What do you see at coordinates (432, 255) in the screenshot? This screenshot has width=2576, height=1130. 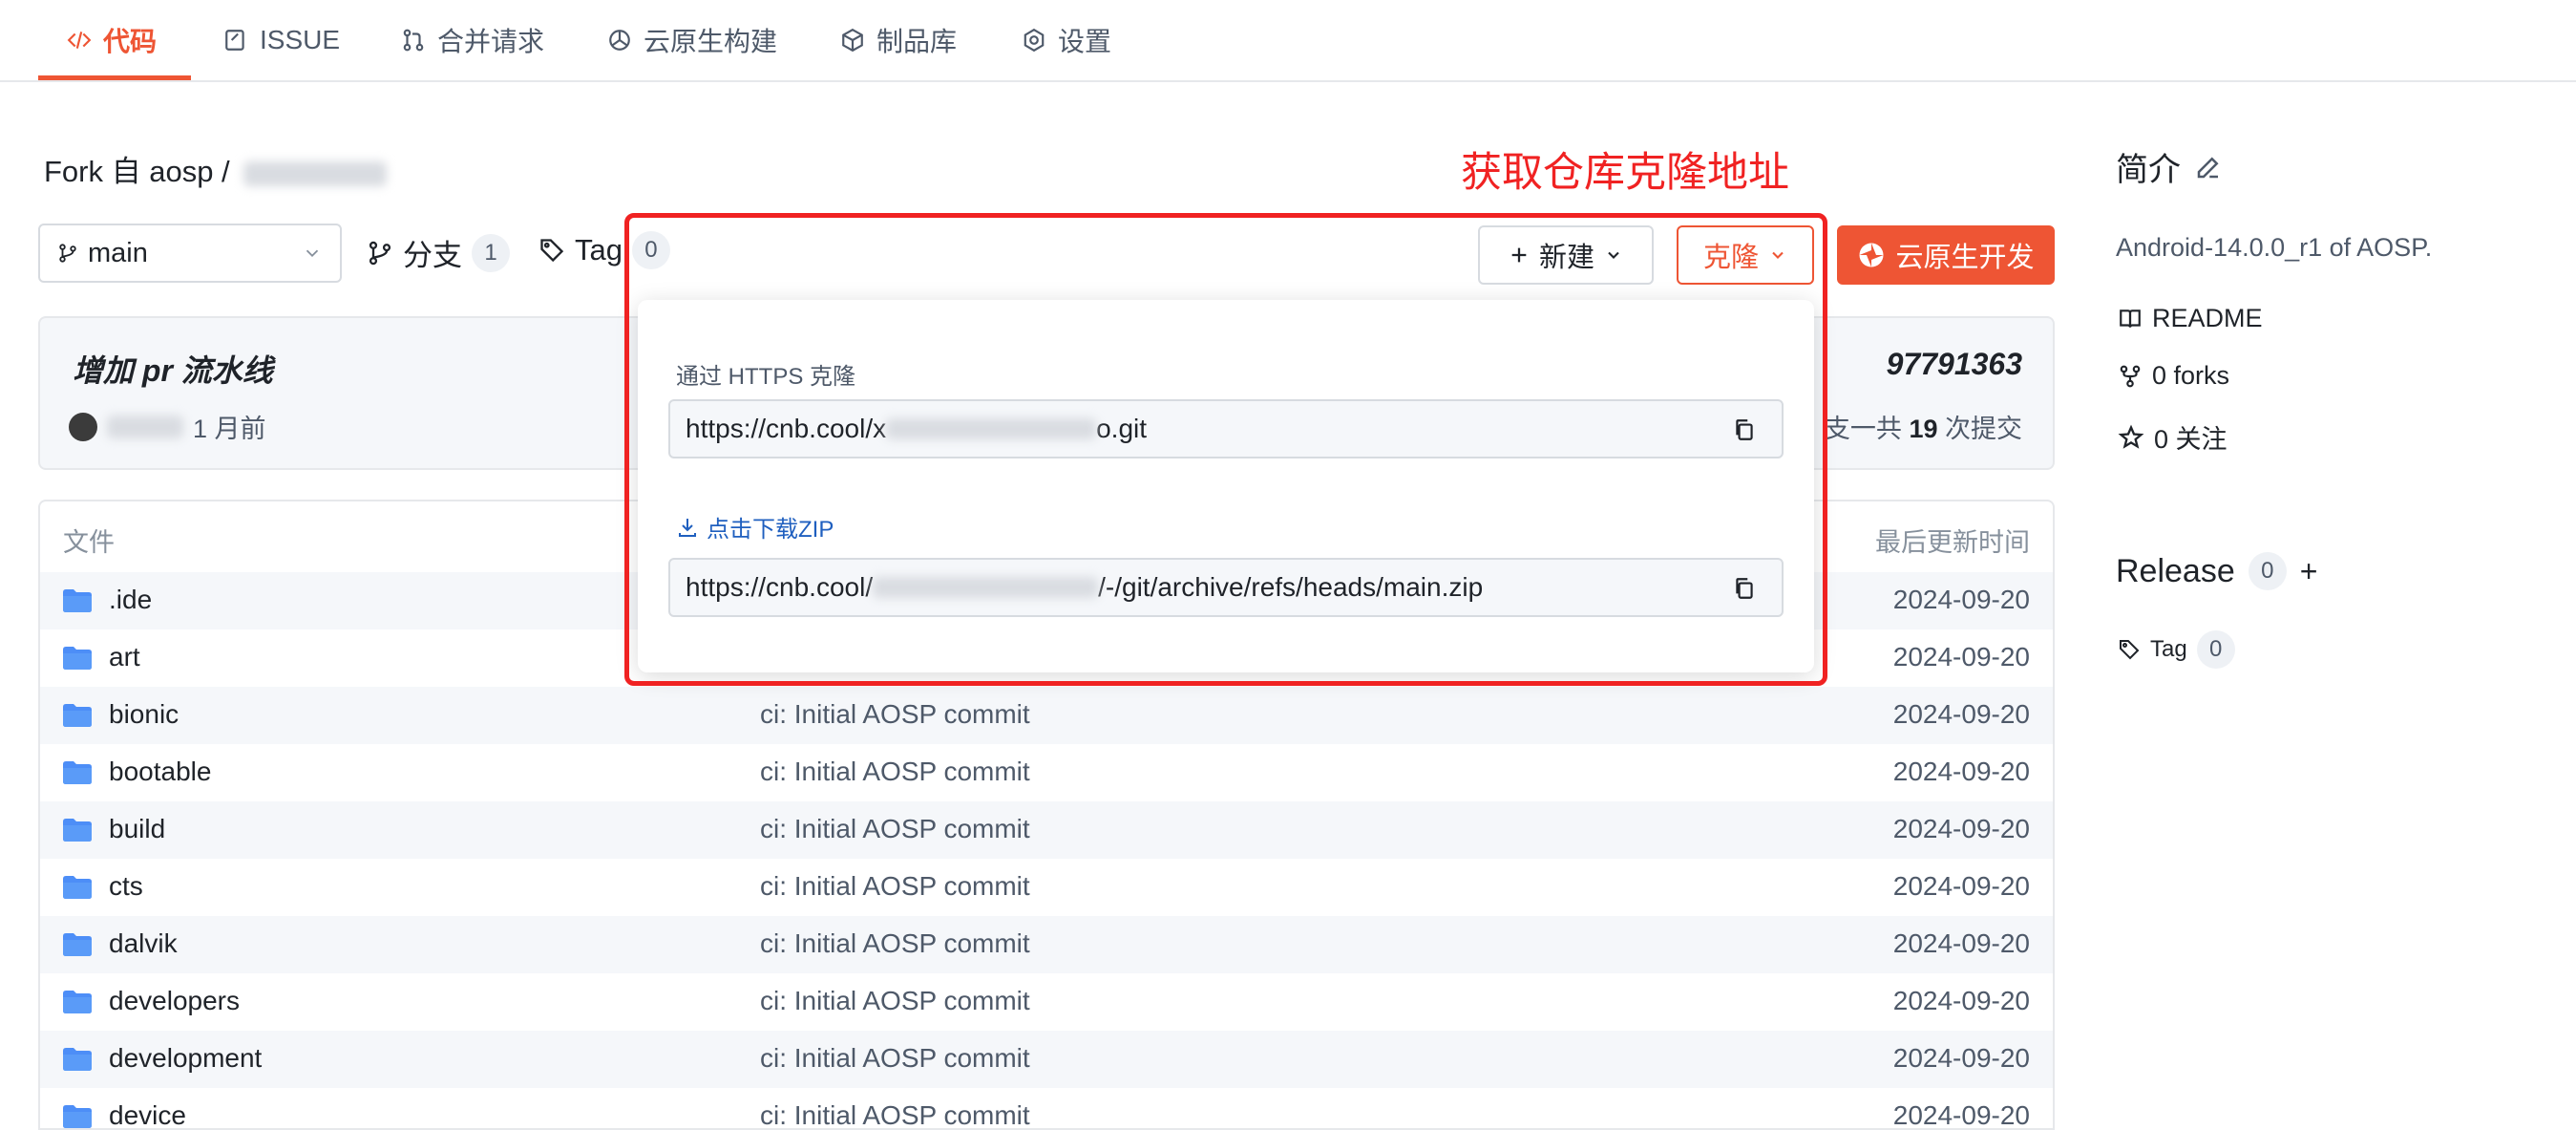 I see `branches-label: 分支` at bounding box center [432, 255].